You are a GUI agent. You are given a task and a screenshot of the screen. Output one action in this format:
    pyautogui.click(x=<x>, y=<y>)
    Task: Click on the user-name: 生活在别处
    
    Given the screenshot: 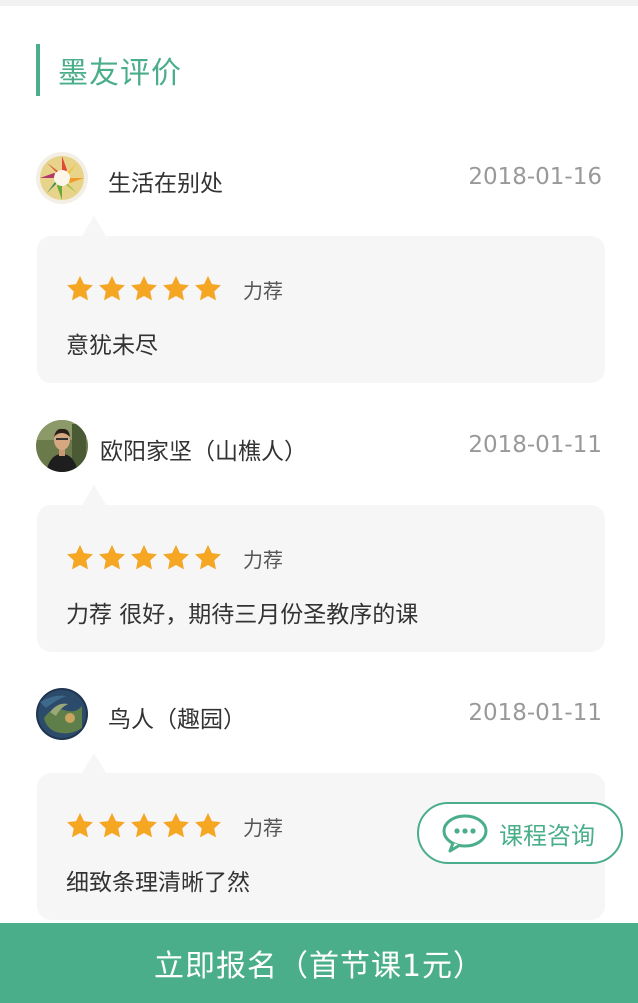 What is the action you would take?
    pyautogui.click(x=165, y=184)
    